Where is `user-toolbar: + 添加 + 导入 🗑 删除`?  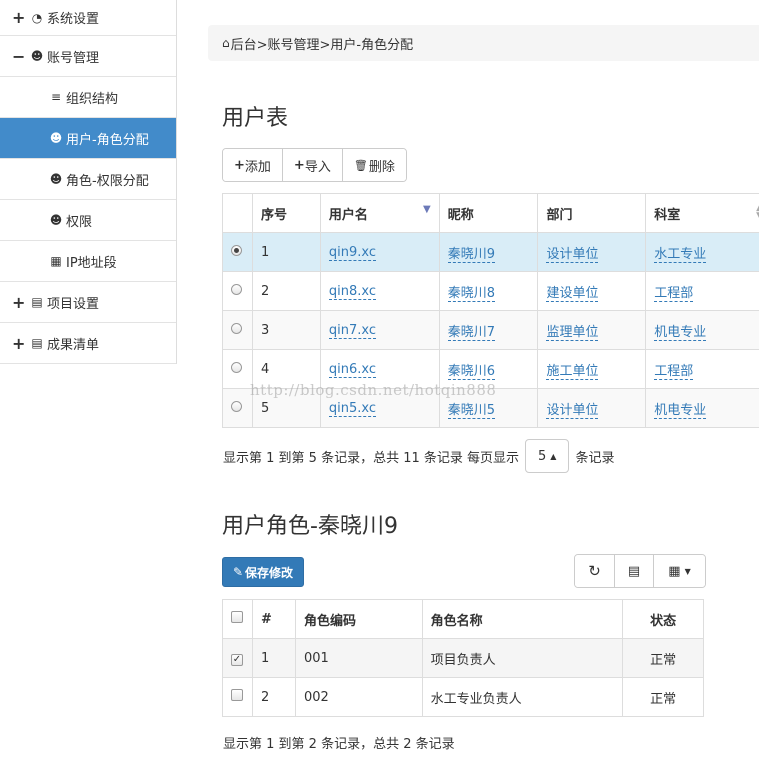 user-toolbar: + 添加 + 导入 🗑 删除 is located at coordinates (314, 165).